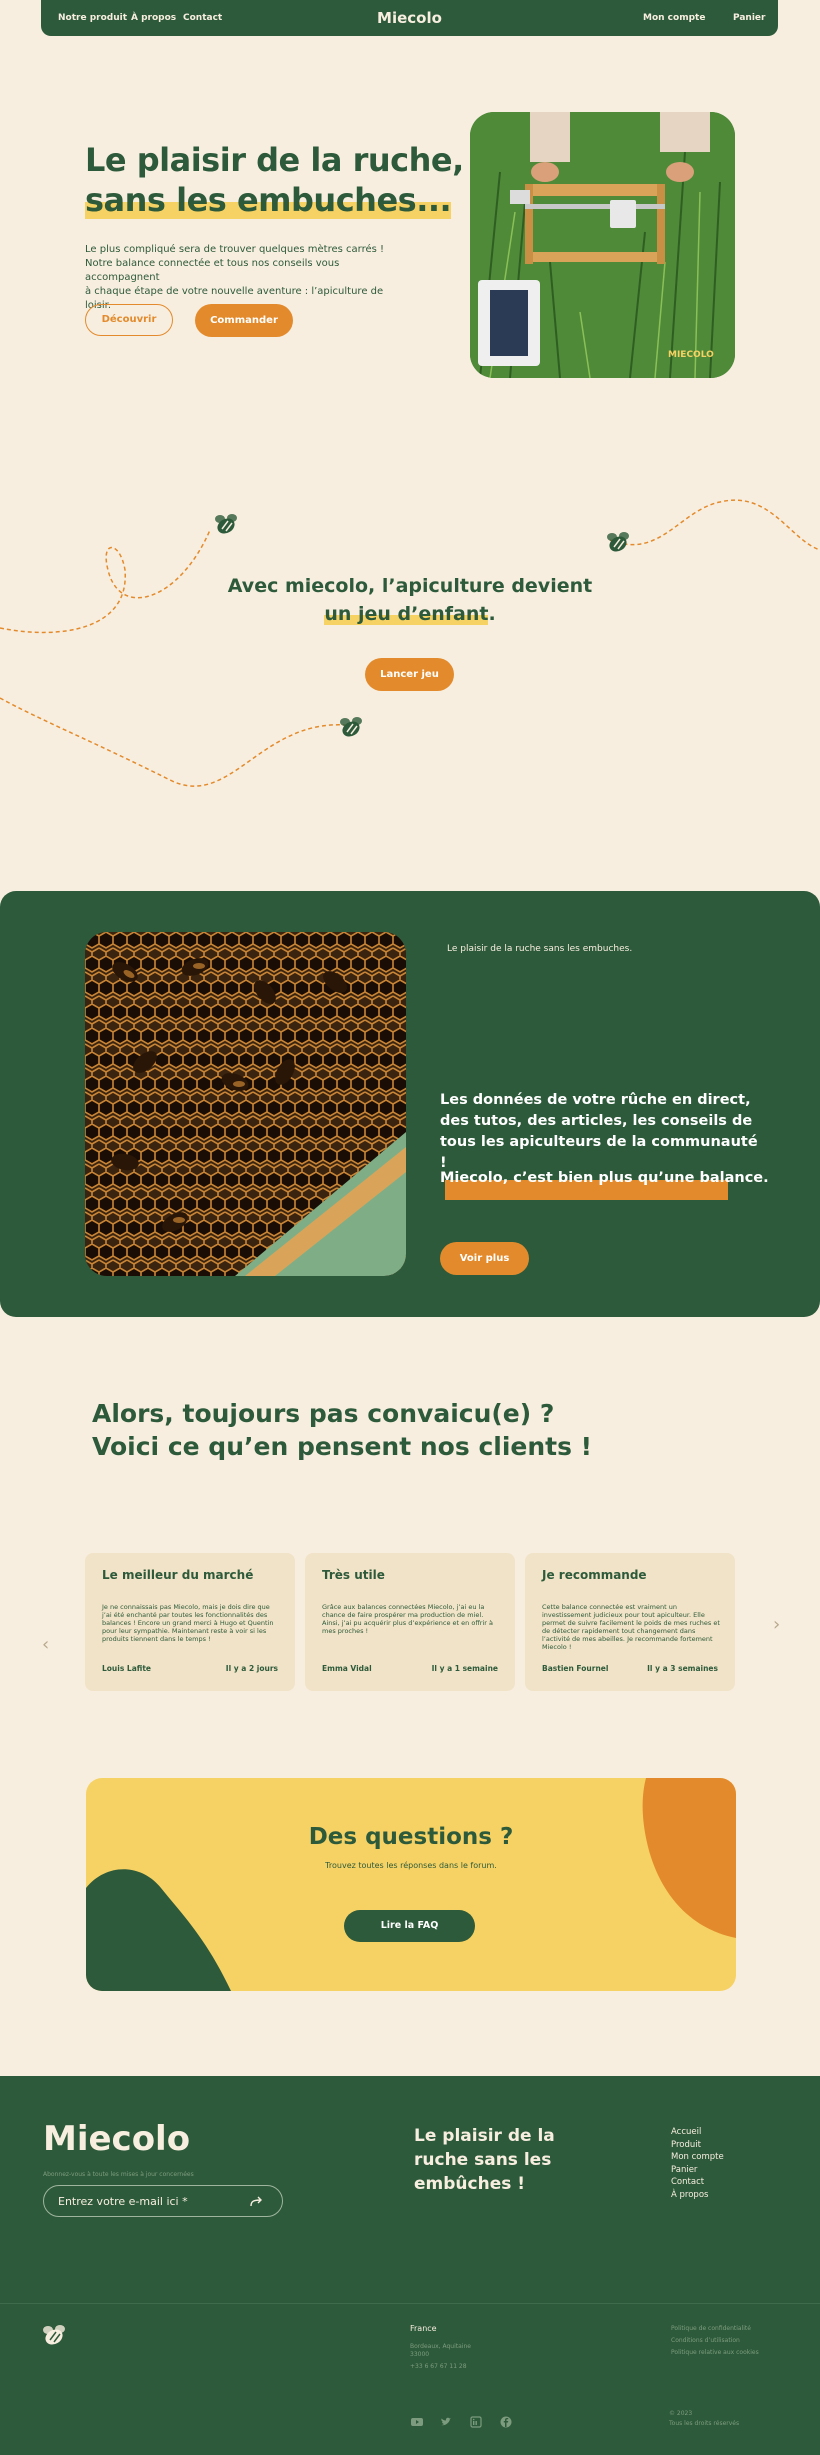  Describe the element at coordinates (244, 320) in the screenshot. I see `order-button: Commander` at that location.